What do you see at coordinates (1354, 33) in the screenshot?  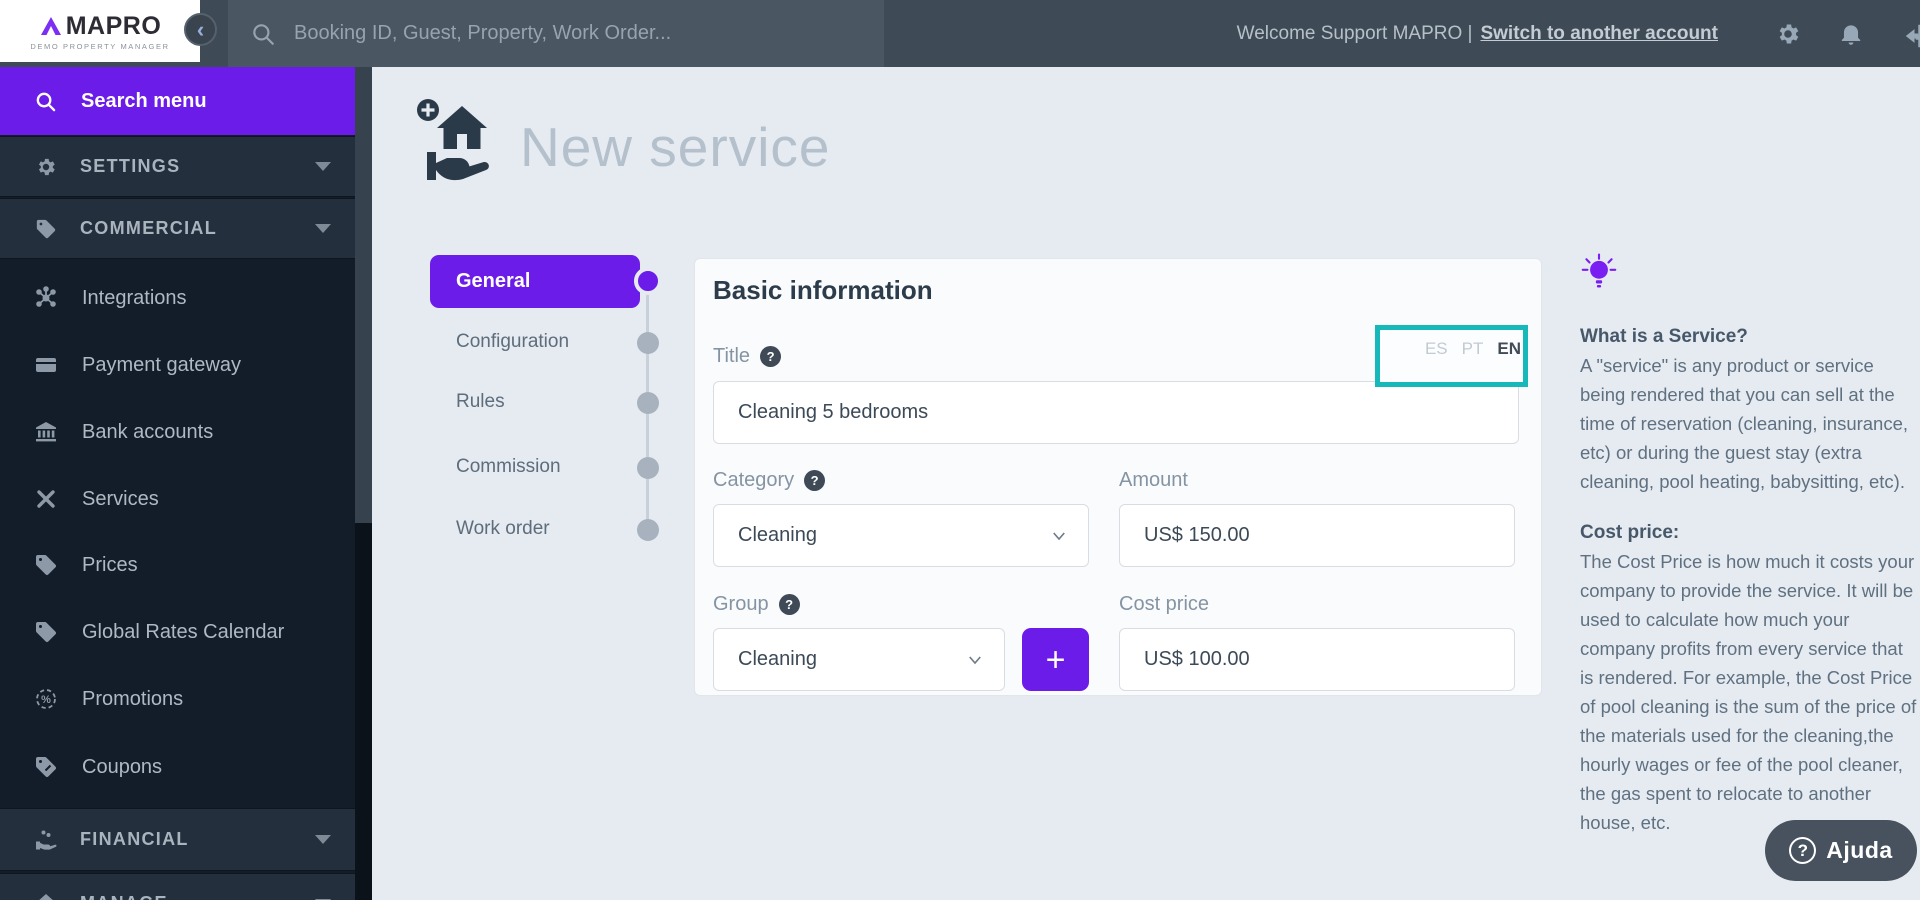 I see `welcome-text: Welcome Support MAPRO |` at bounding box center [1354, 33].